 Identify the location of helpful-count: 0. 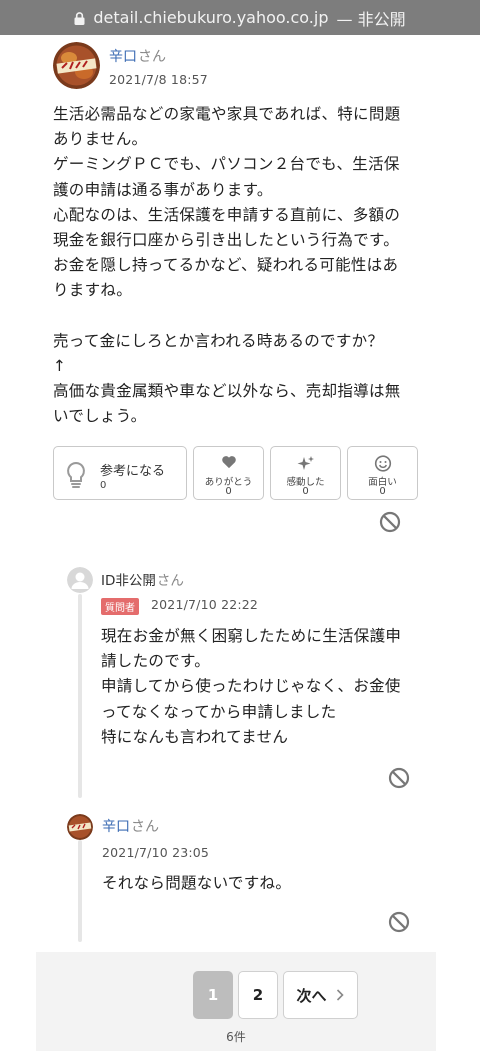
(103, 485).